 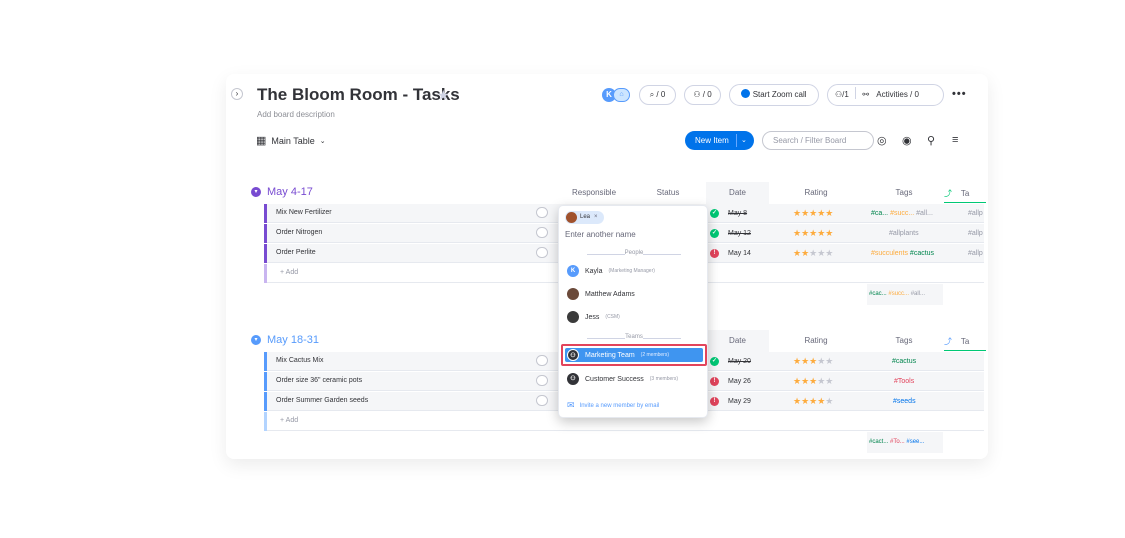 I want to click on main-table-view-selector: ▦ Main Table ⌄, so click(x=291, y=140).